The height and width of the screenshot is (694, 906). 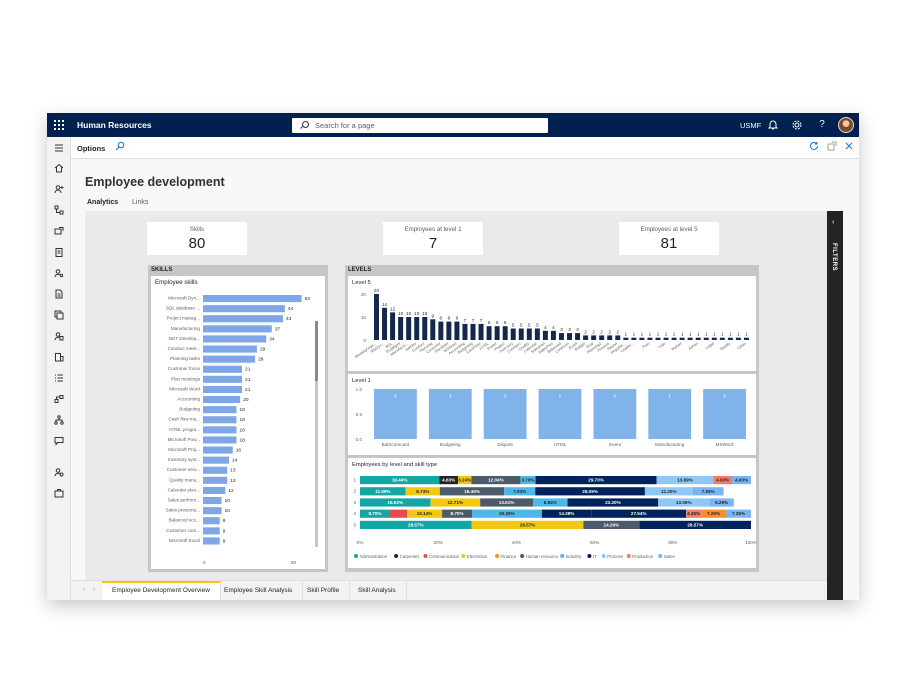 I want to click on open-in-new-window-icon, so click(x=832, y=148).